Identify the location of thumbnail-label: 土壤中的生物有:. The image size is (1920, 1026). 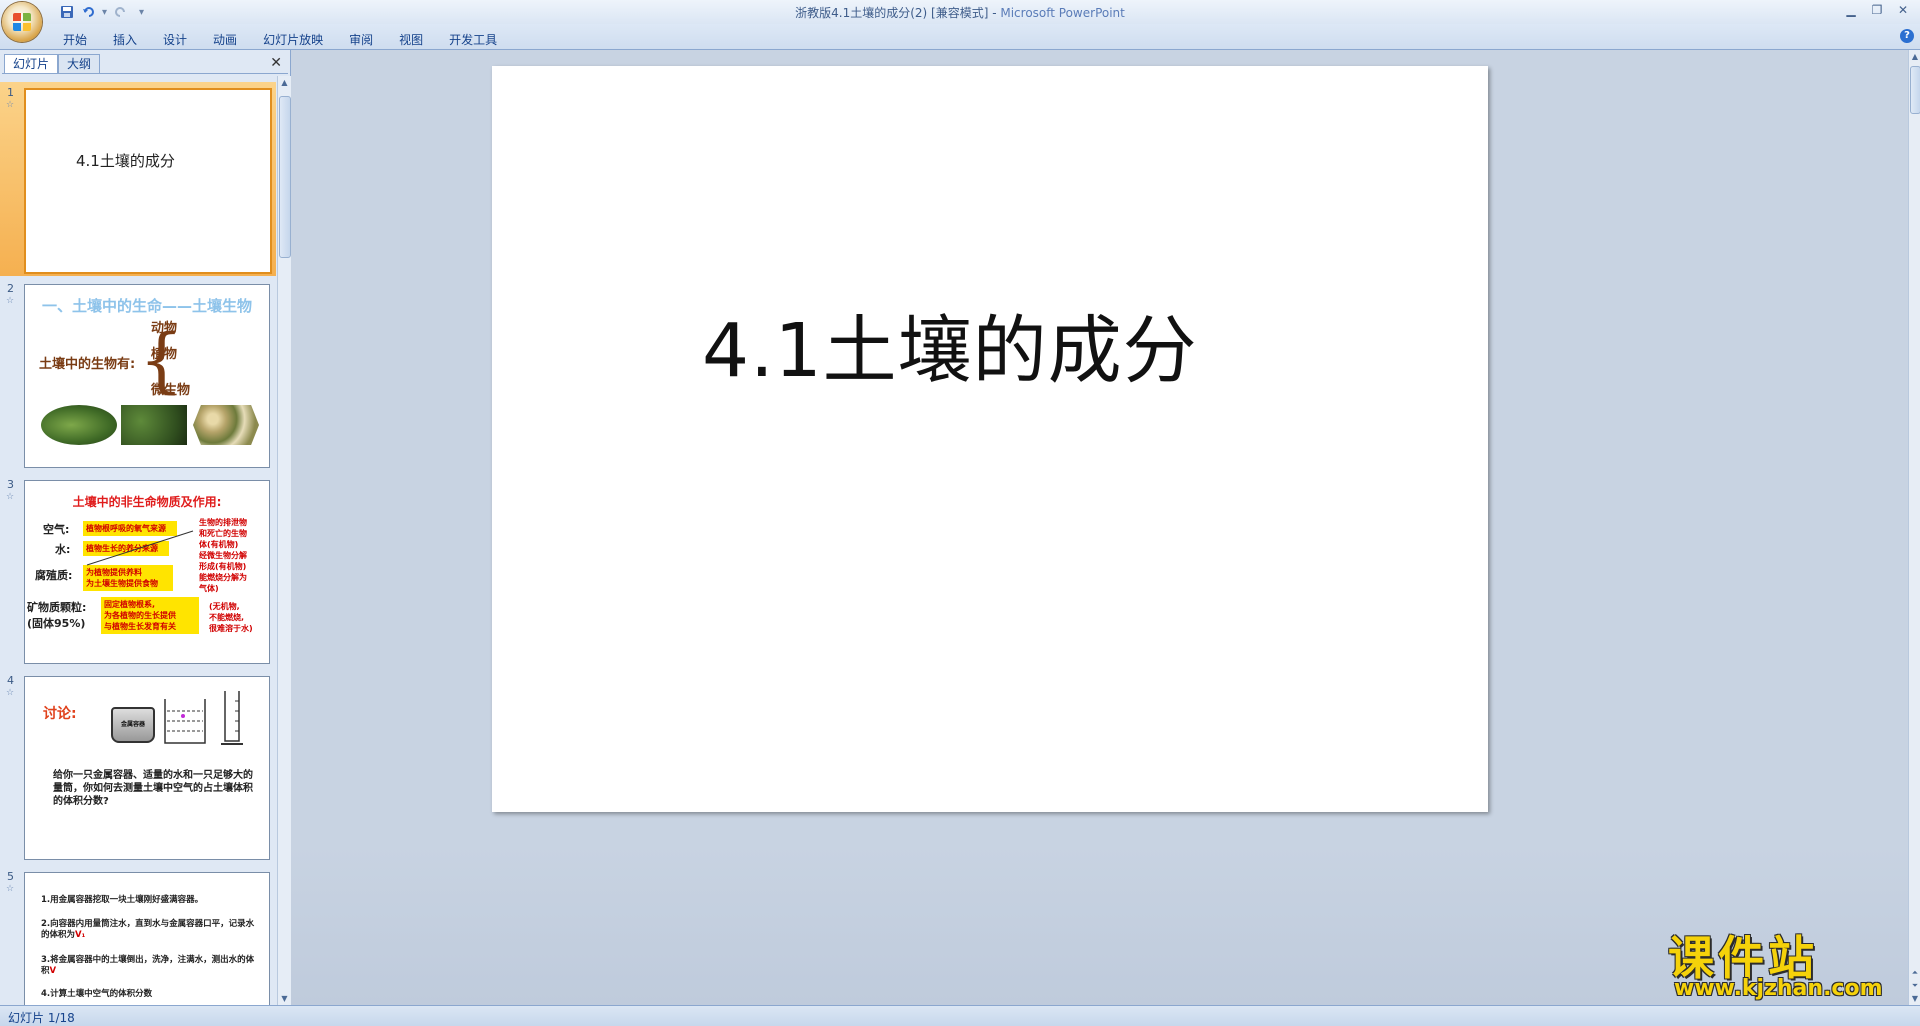
(87, 364).